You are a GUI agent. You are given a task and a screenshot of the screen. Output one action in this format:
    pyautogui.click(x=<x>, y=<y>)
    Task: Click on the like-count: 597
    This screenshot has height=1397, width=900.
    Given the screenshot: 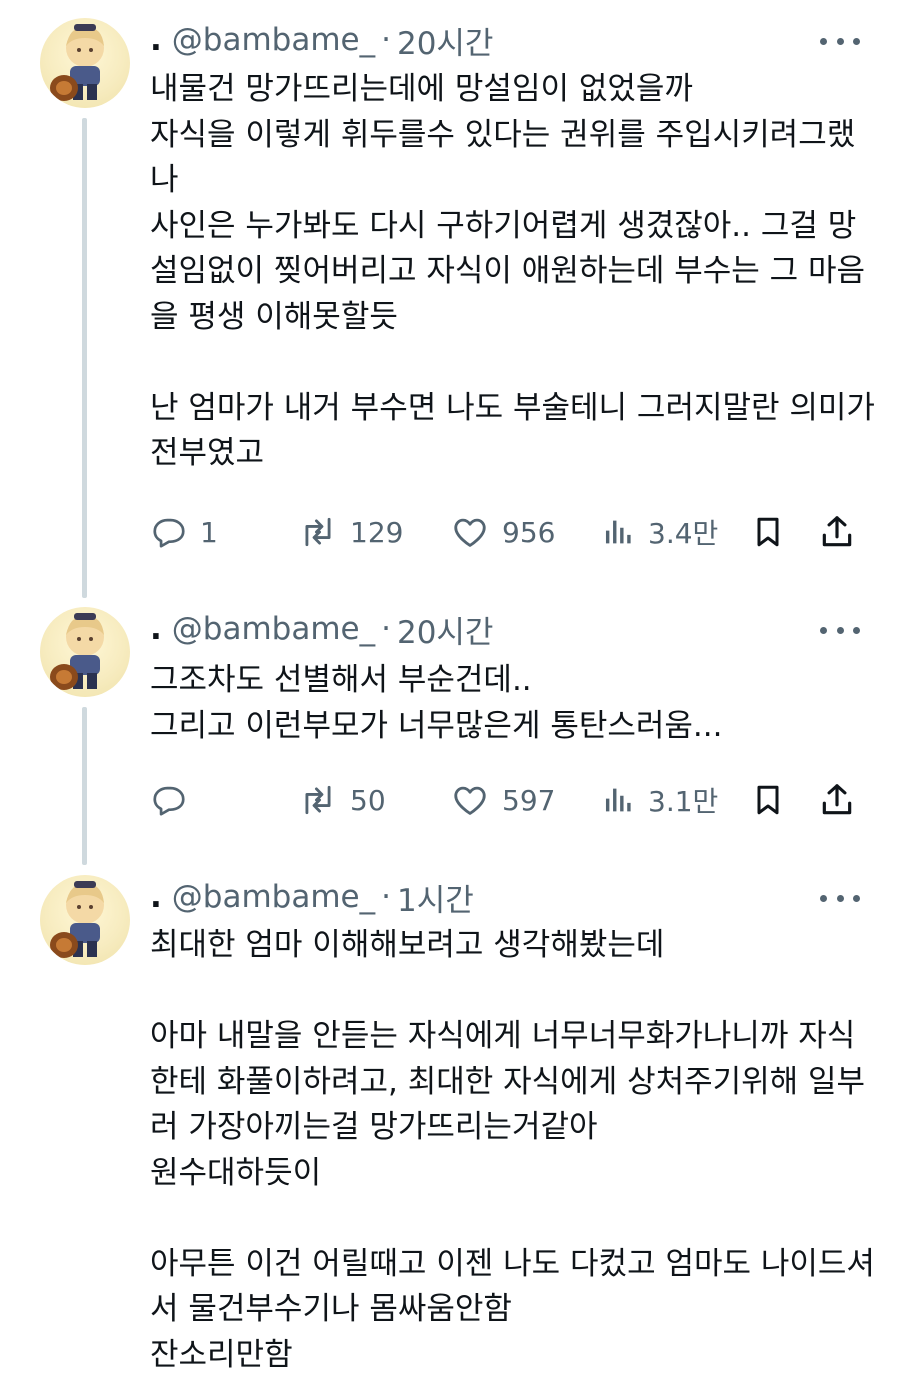 What is the action you would take?
    pyautogui.click(x=529, y=800)
    